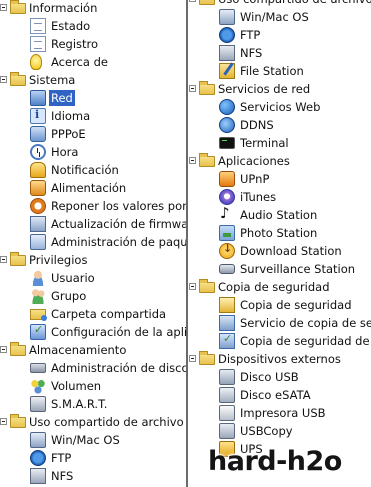  What do you see at coordinates (280, 197) in the screenshot?
I see `tree-item-itunes: iTunes` at bounding box center [280, 197].